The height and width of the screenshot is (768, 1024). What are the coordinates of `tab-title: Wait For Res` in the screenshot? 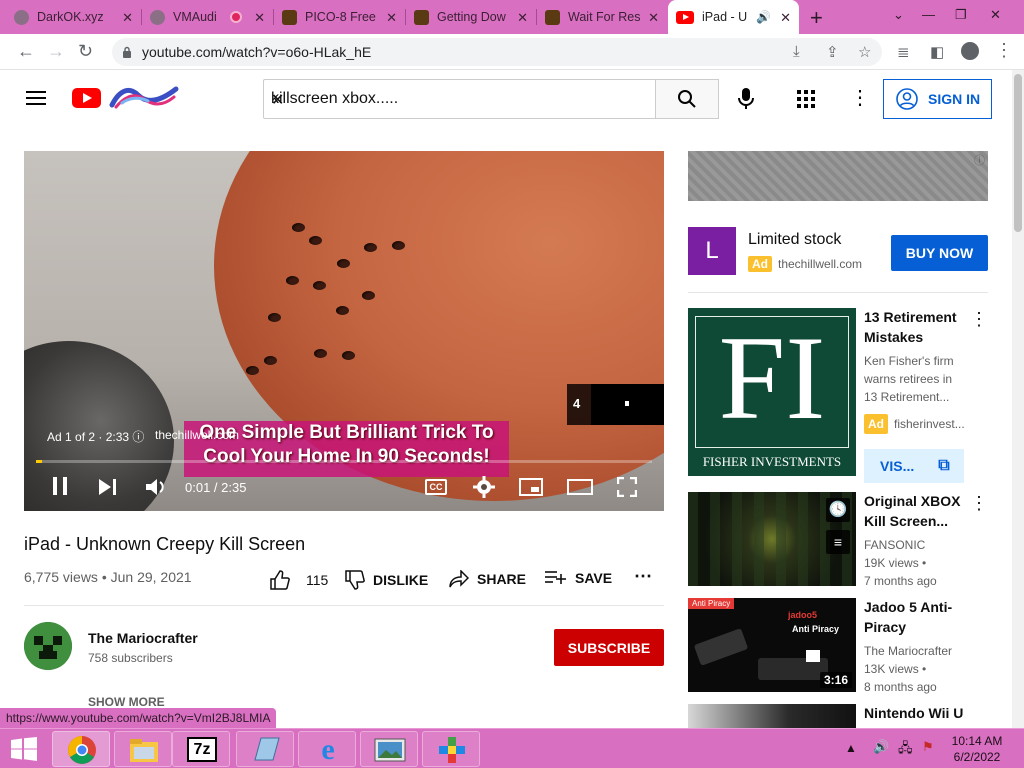 It's located at (604, 17).